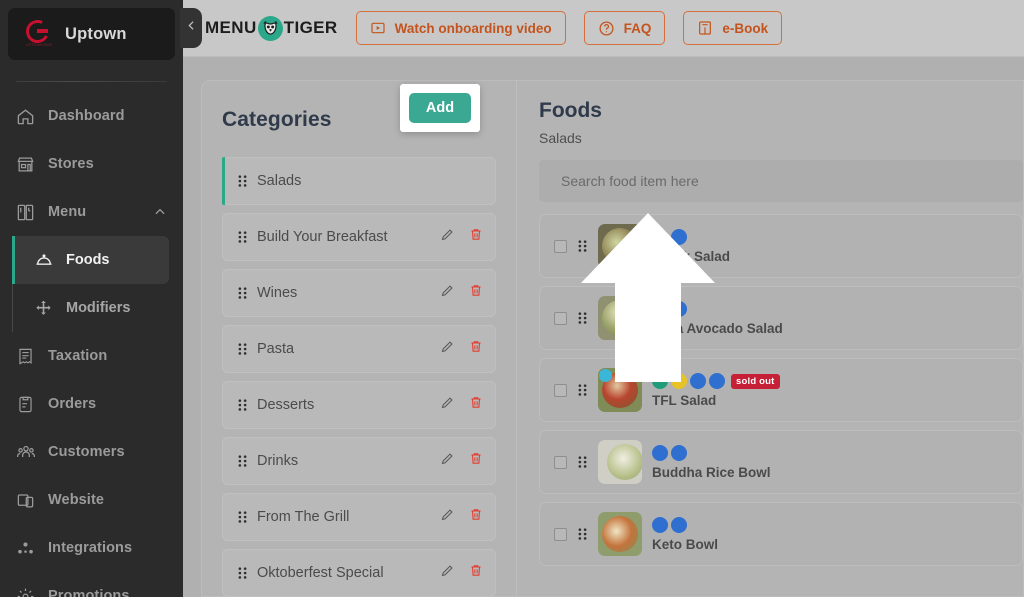 The image size is (1024, 597). Describe the element at coordinates (91, 212) in the screenshot. I see `sidebar-item-menu: Menu` at that location.